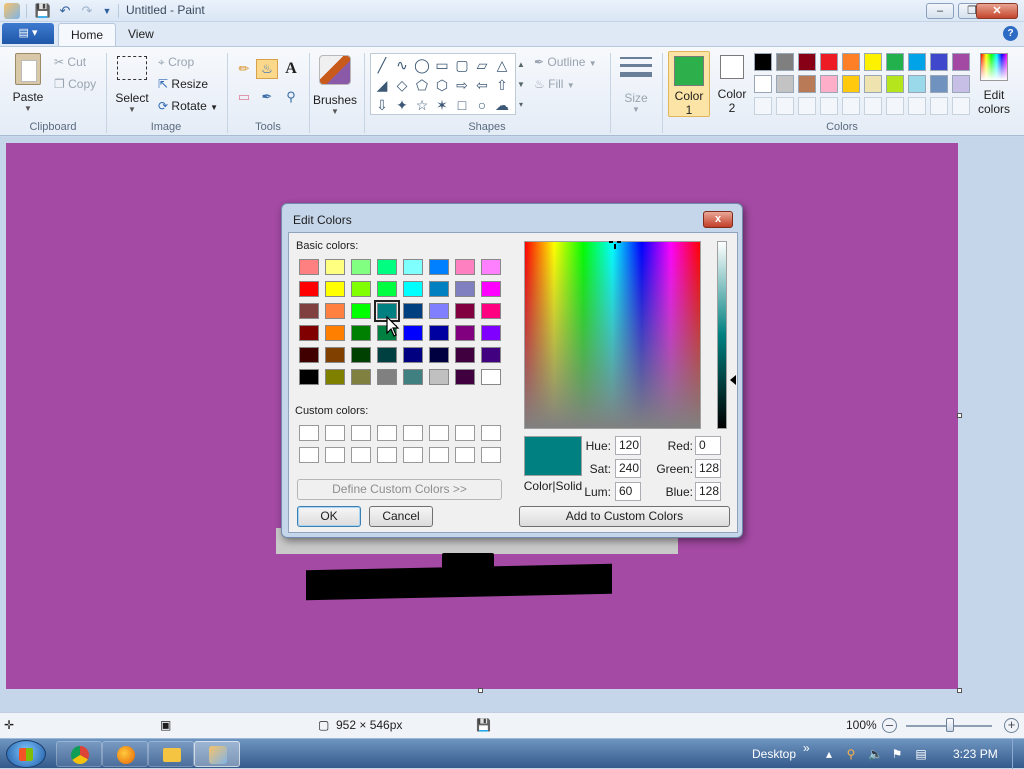  What do you see at coordinates (87, 34) in the screenshot?
I see `tab-home: Home` at bounding box center [87, 34].